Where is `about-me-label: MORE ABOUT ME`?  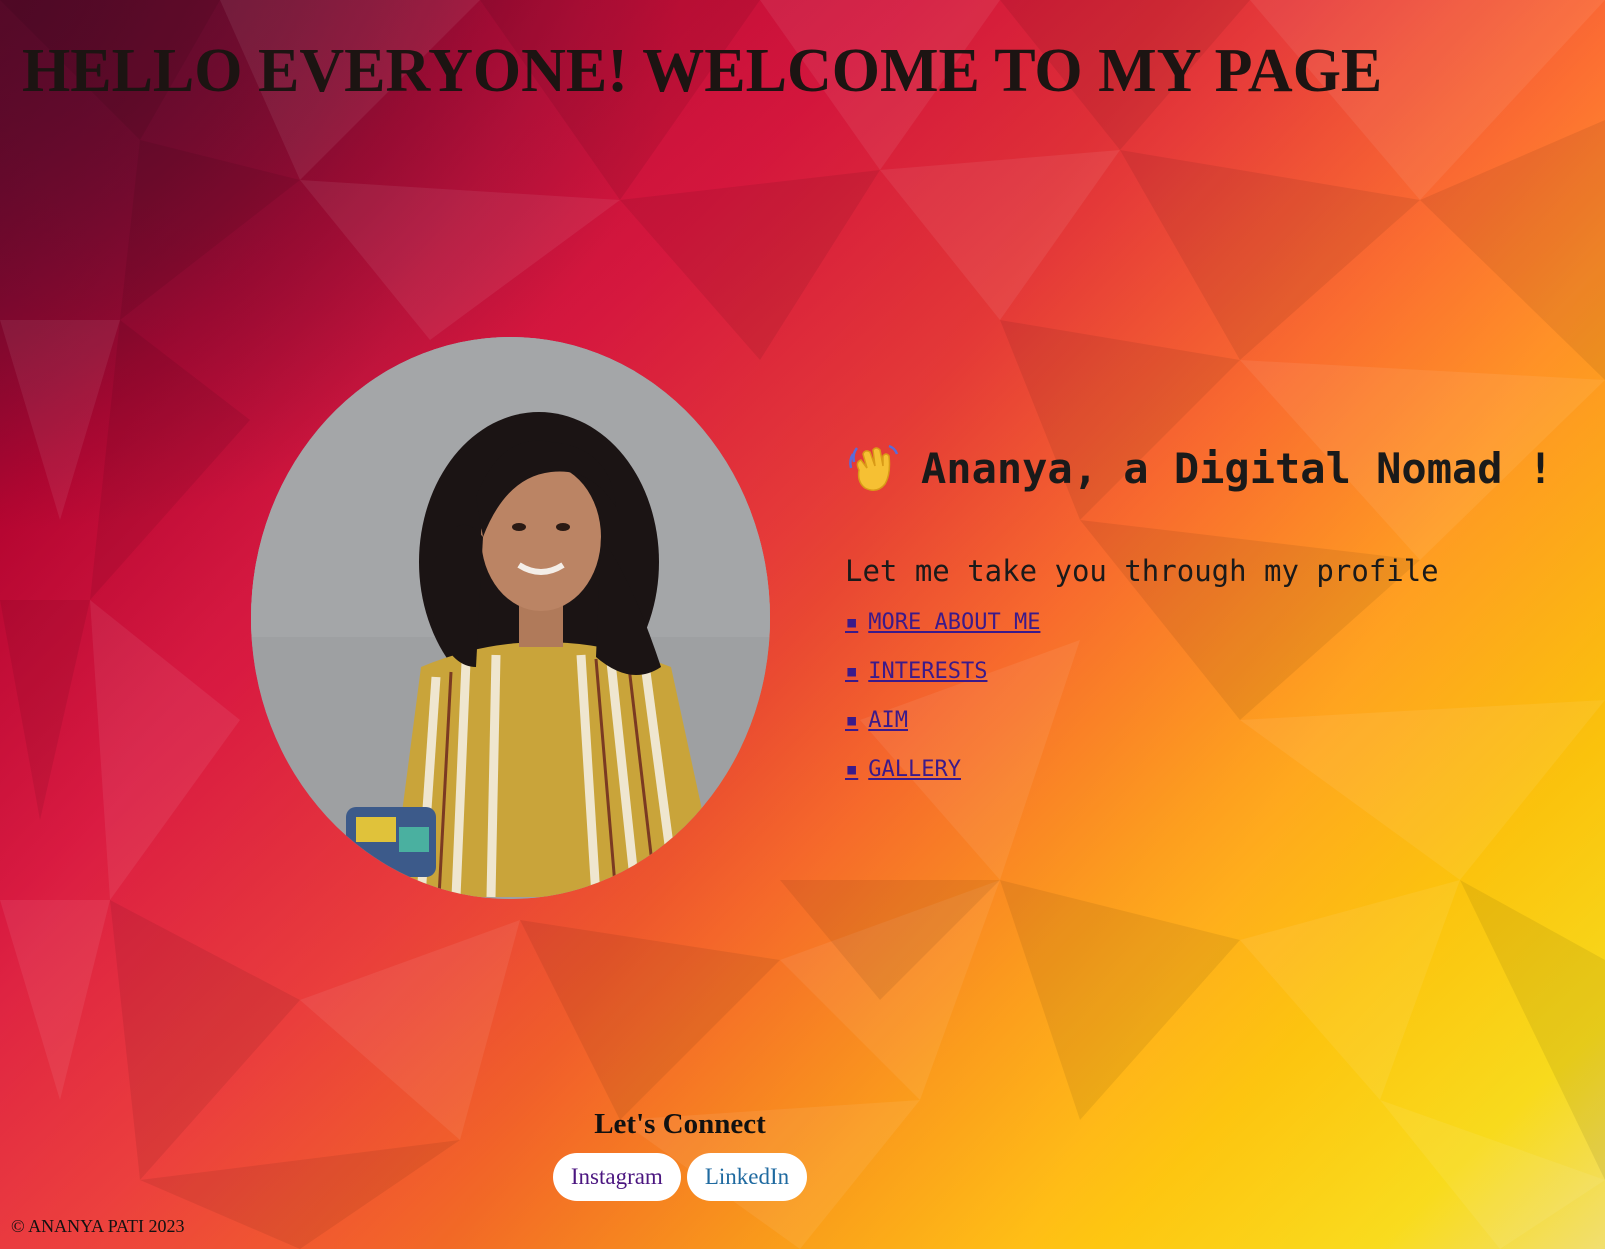
about-me-label: MORE ABOUT ME is located at coordinates (954, 622).